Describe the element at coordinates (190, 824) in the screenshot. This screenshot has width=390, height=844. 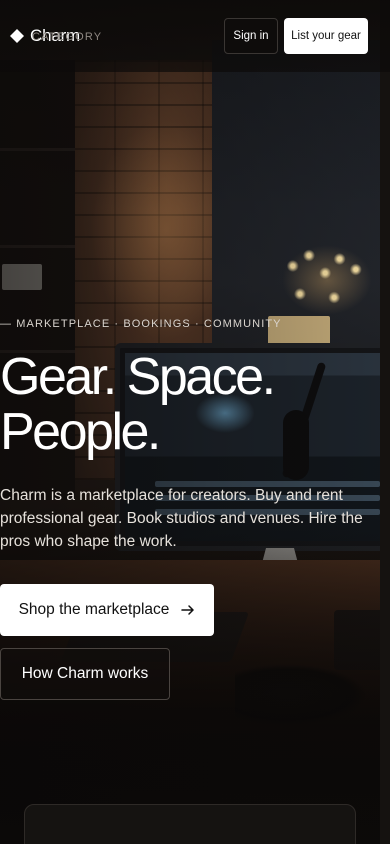
I see `search-panel` at that location.